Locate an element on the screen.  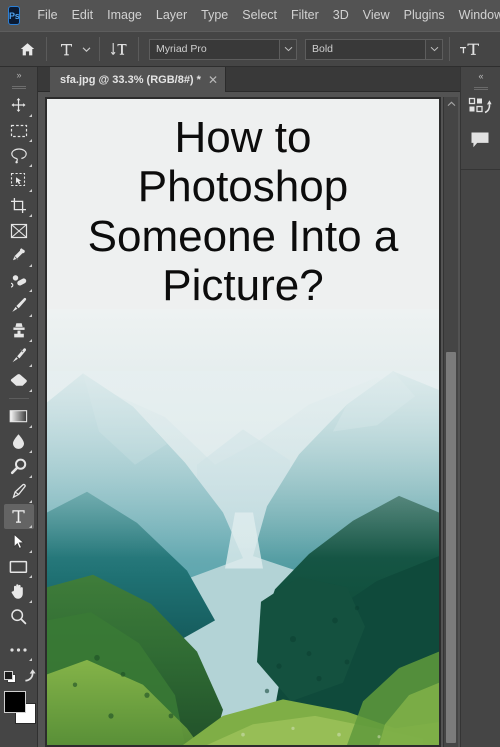
frame-tool is located at coordinates (19, 230).